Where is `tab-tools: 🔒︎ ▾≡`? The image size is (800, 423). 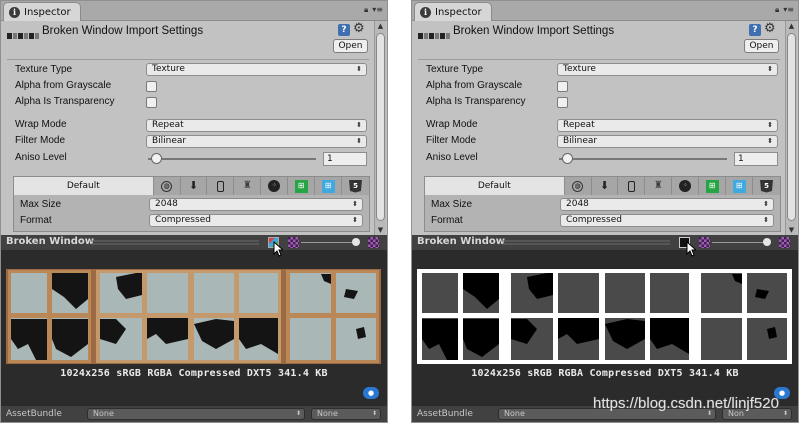 tab-tools: 🔒︎ ▾≡ is located at coordinates (784, 10).